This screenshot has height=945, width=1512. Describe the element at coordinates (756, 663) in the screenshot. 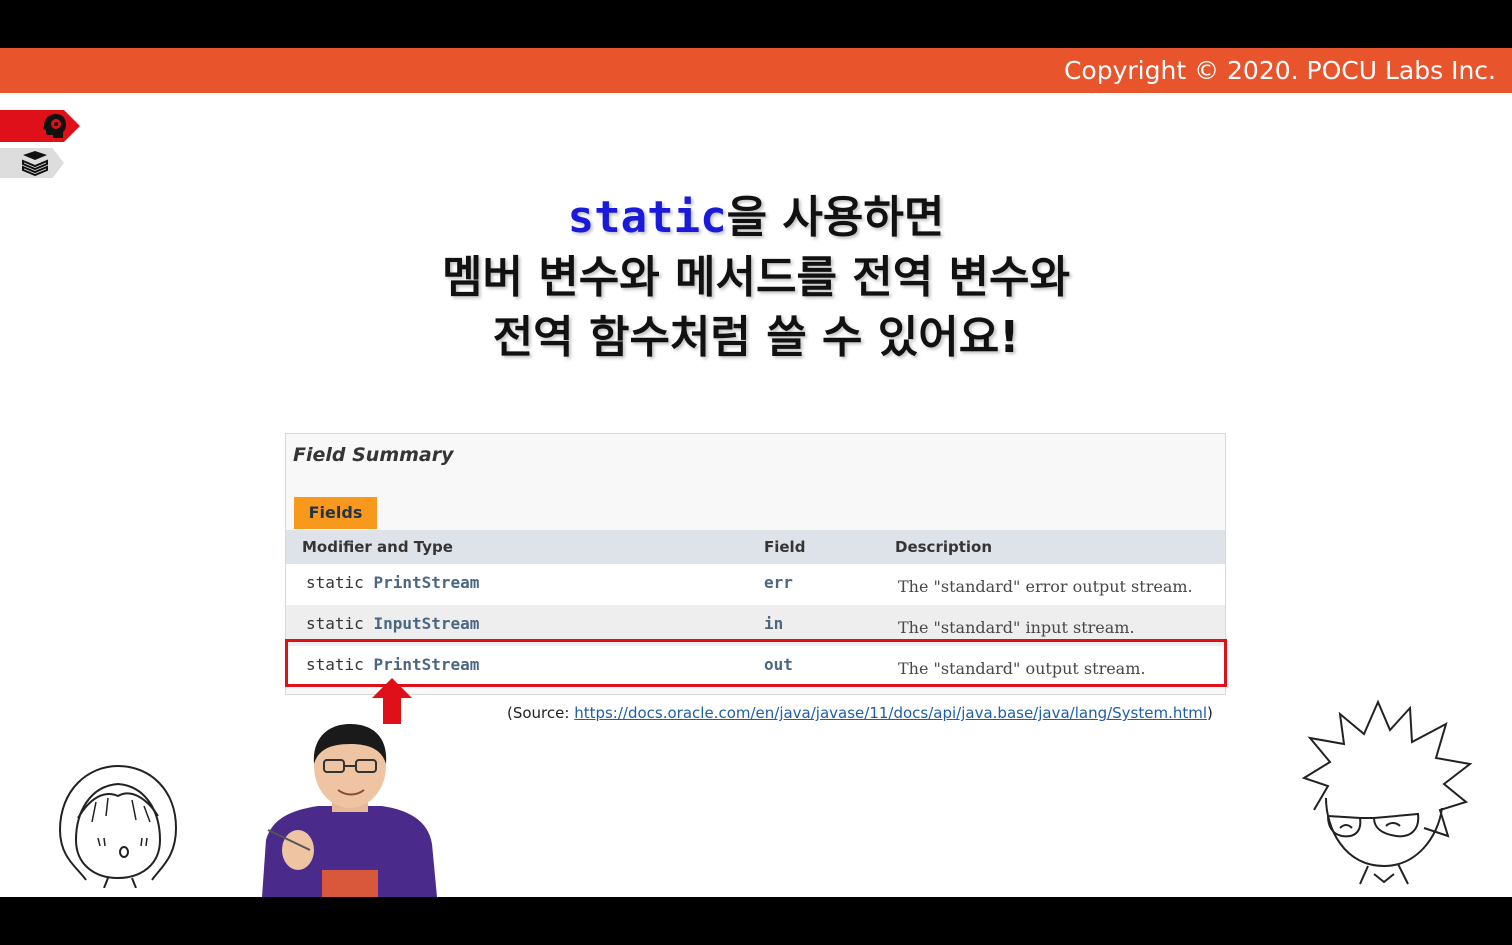

I see `highlight-box` at that location.